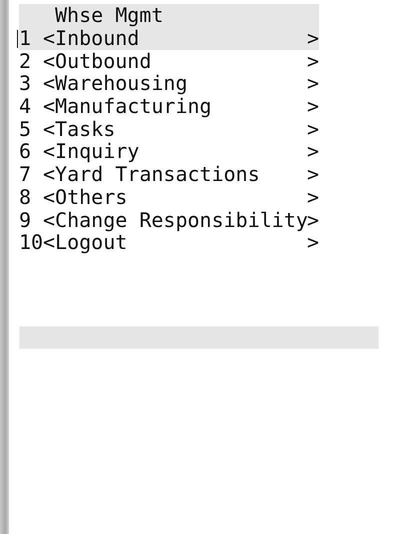  Describe the element at coordinates (91, 38) in the screenshot. I see `menu-label: <Inbound` at that location.